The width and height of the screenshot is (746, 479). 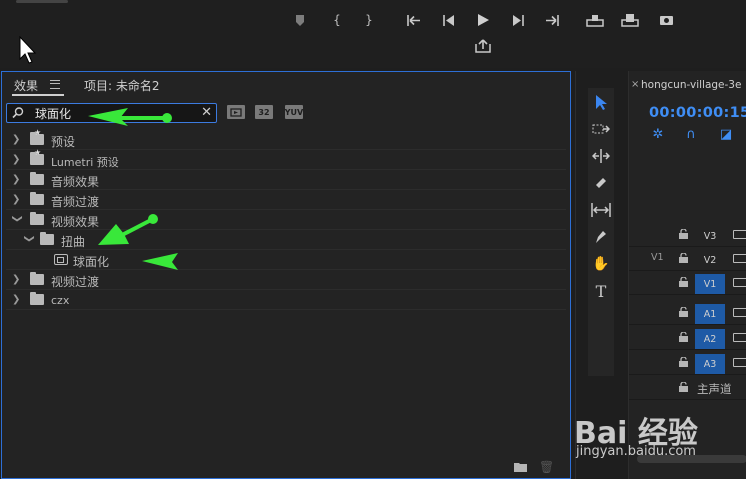 What do you see at coordinates (63, 142) in the screenshot?
I see `tree-item-label: 预设` at bounding box center [63, 142].